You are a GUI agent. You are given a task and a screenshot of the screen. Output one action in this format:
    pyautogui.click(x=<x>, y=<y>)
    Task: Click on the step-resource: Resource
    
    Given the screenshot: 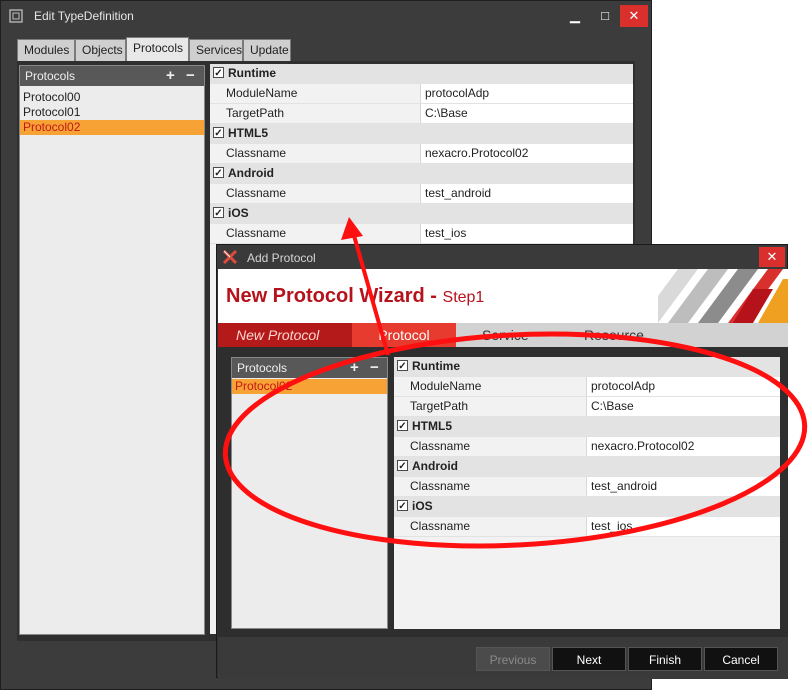 What is the action you would take?
    pyautogui.click(x=614, y=335)
    